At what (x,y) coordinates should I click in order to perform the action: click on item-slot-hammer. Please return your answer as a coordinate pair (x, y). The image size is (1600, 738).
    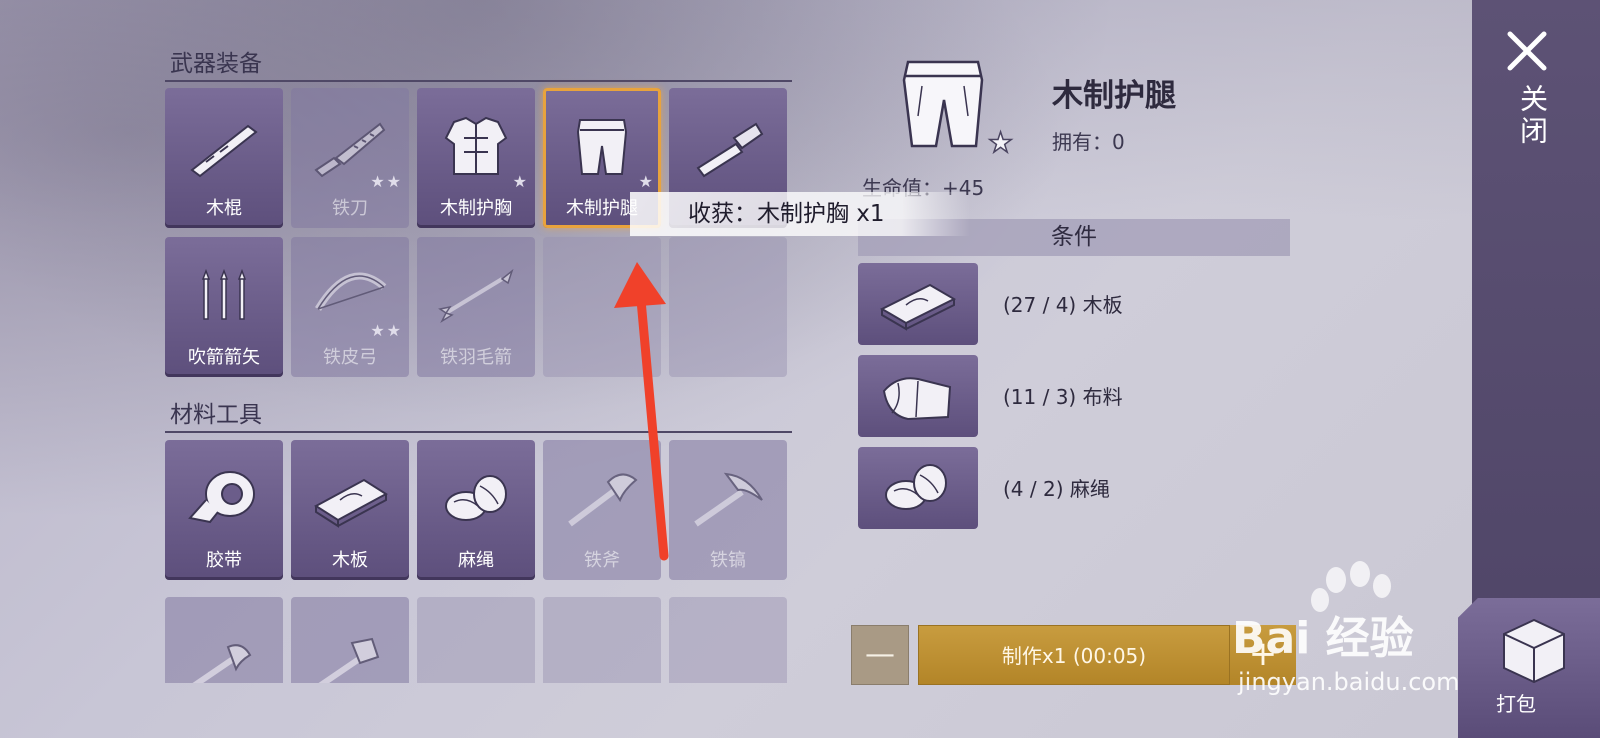
    Looking at the image, I should click on (350, 640).